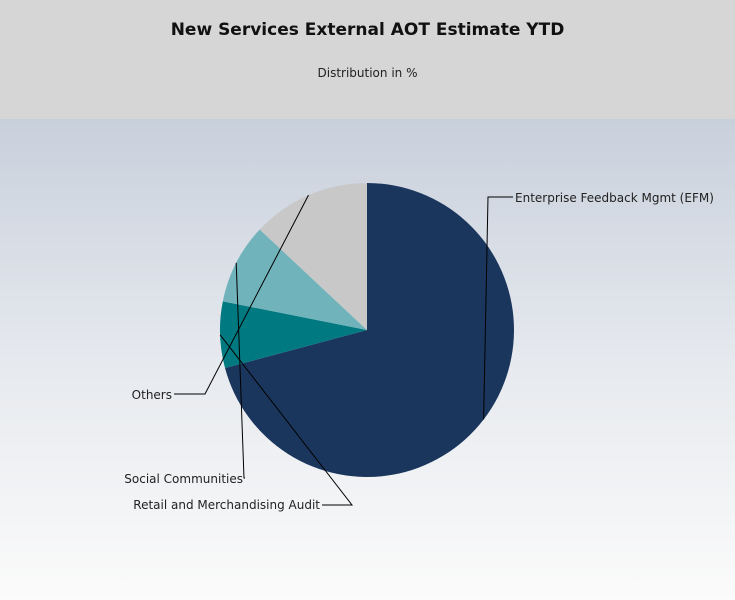 This screenshot has height=600, width=735. Describe the element at coordinates (614, 198) in the screenshot. I see `data-label-enterprise-feedback-mgmt-efm: Enterprise Feedback Mgmt (EFM)` at that location.